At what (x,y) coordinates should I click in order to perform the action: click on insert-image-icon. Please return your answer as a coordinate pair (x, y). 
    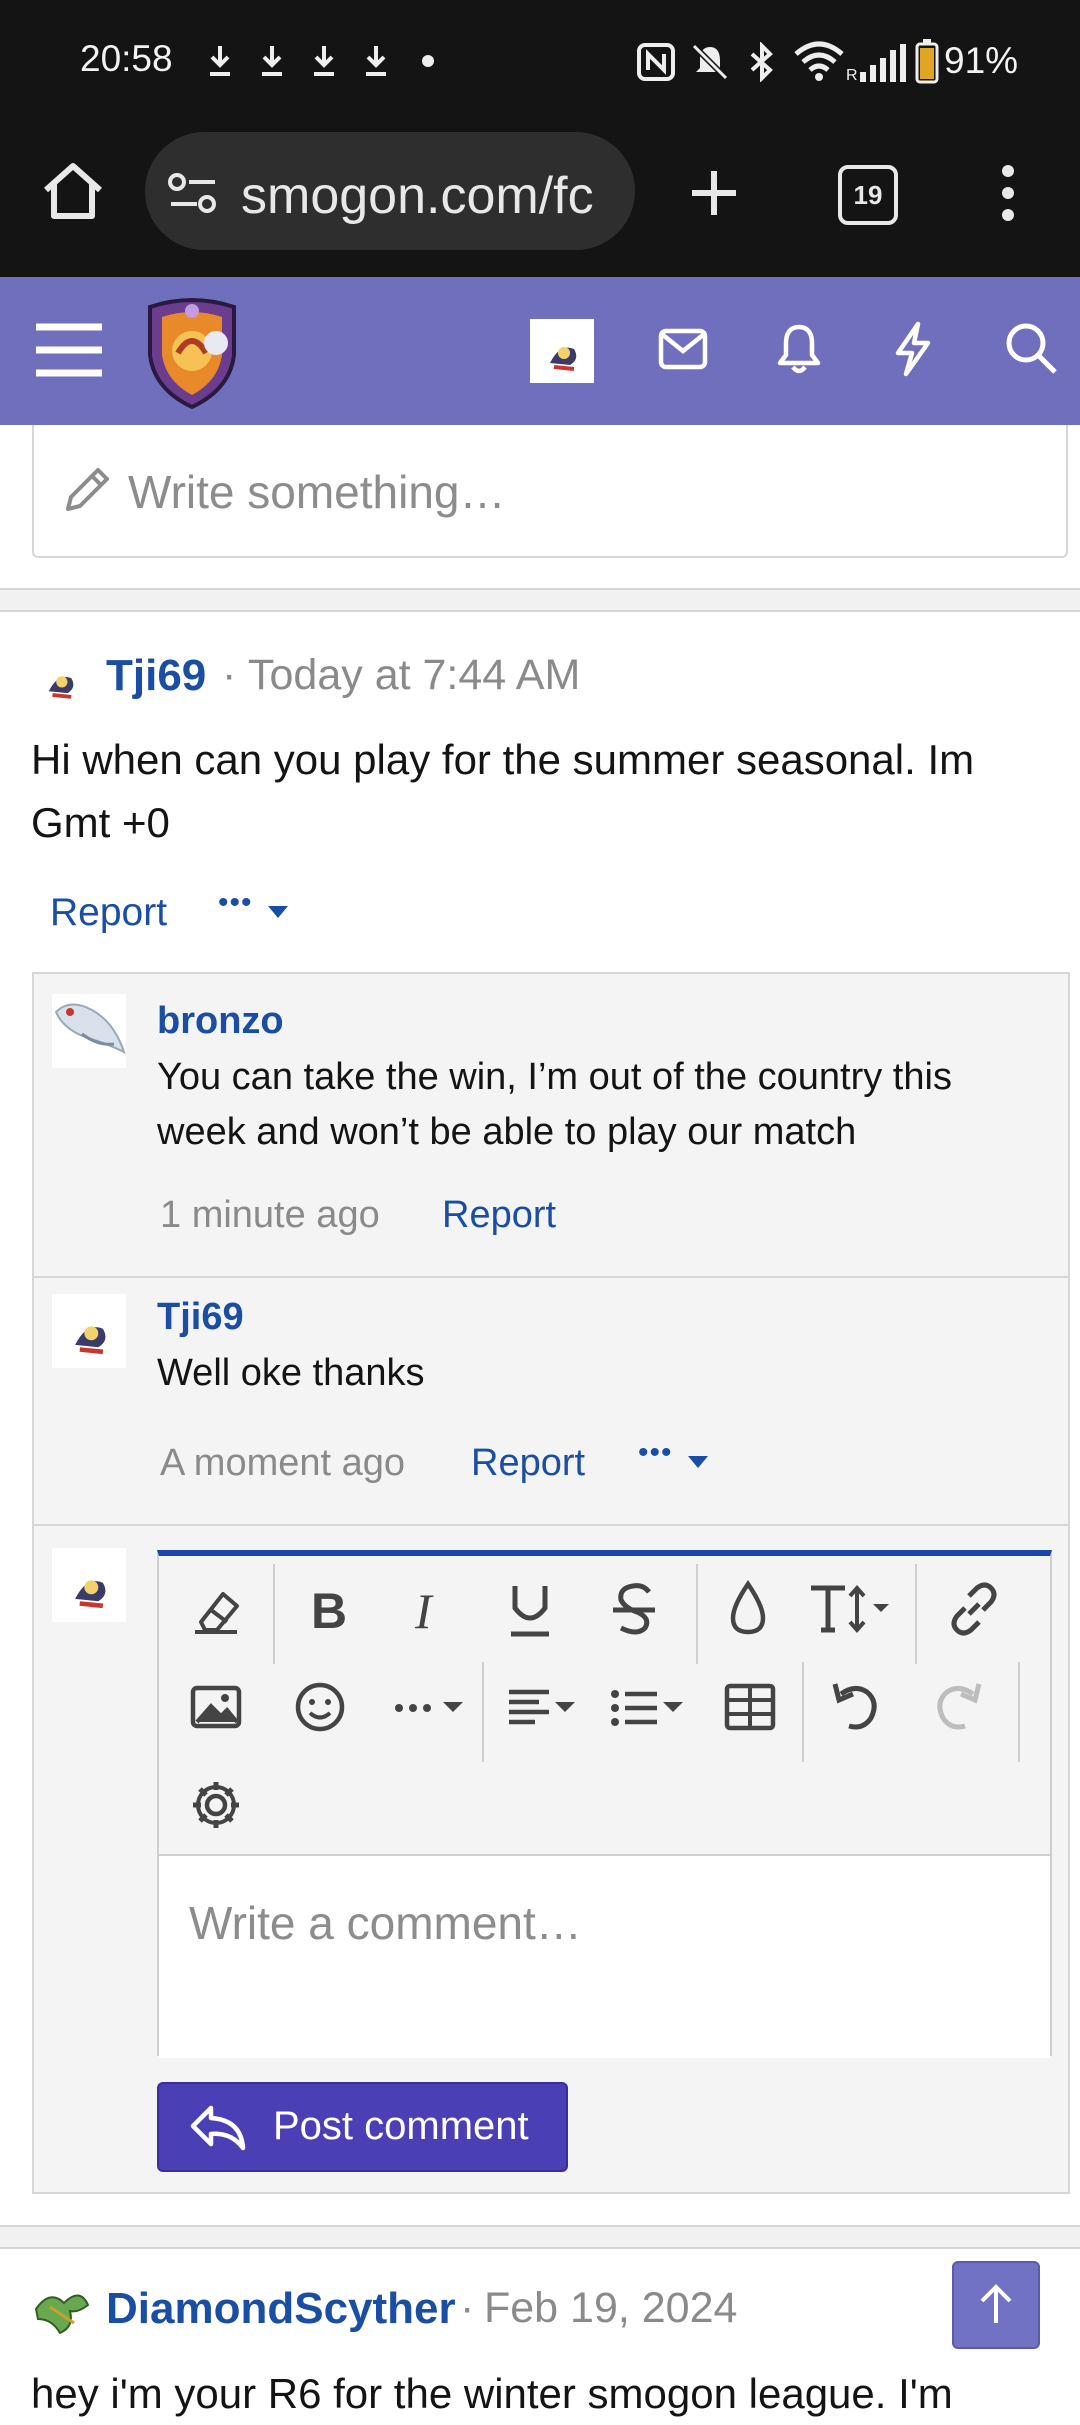
    Looking at the image, I should click on (216, 1707).